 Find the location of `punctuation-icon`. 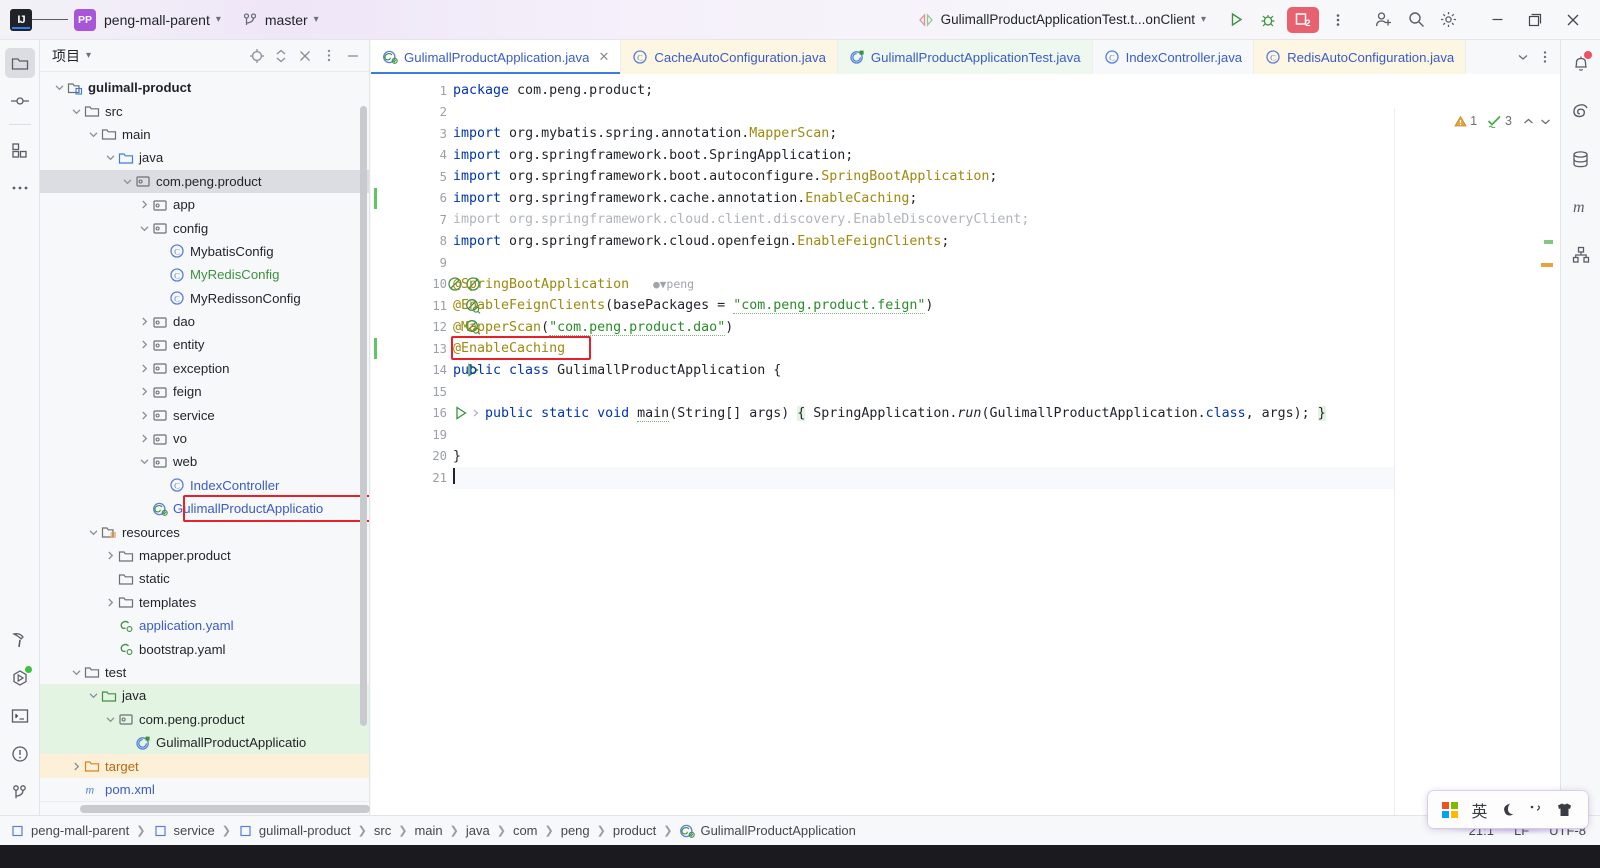

punctuation-icon is located at coordinates (1535, 810).